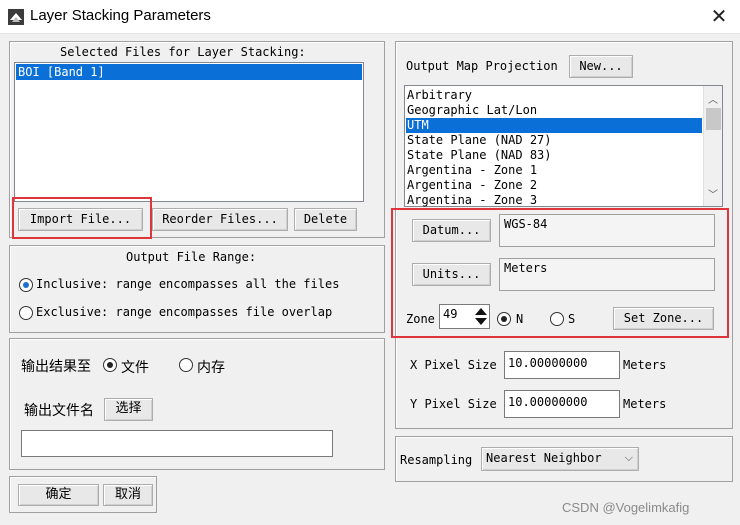 The height and width of the screenshot is (525, 740). I want to click on y-pixel-size-label: Y Pixel Size, so click(453, 404).